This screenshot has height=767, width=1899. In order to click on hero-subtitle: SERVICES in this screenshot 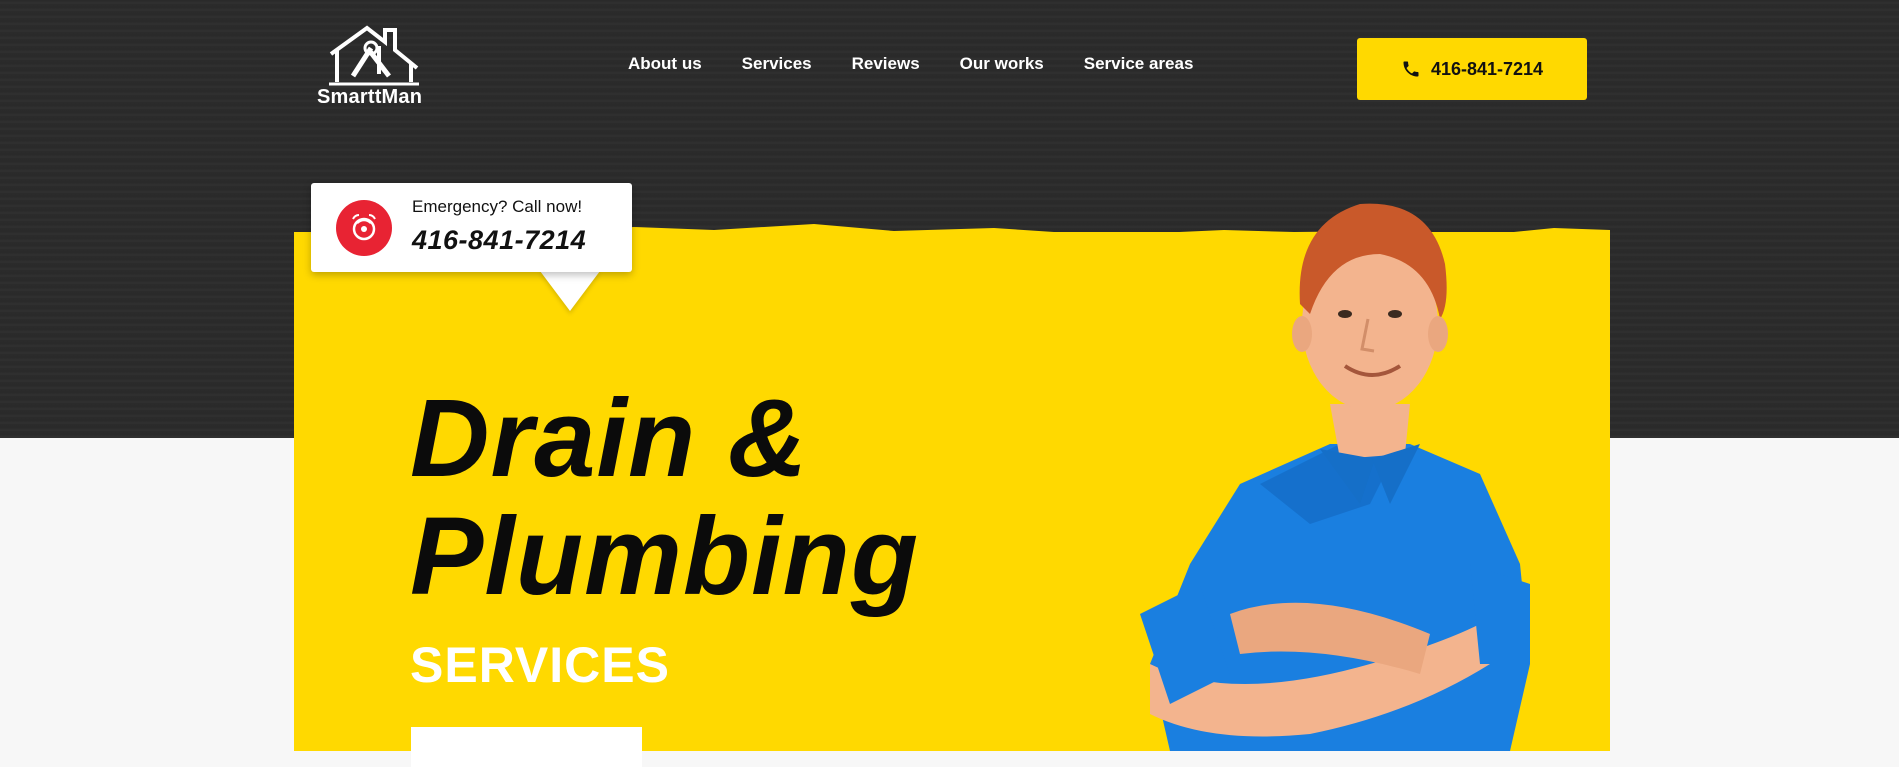, I will do `click(540, 665)`.